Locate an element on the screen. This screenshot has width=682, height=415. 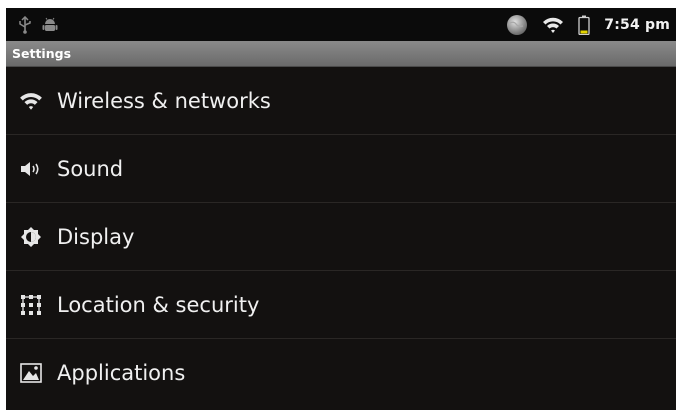
applications-icon is located at coordinates (31, 373).